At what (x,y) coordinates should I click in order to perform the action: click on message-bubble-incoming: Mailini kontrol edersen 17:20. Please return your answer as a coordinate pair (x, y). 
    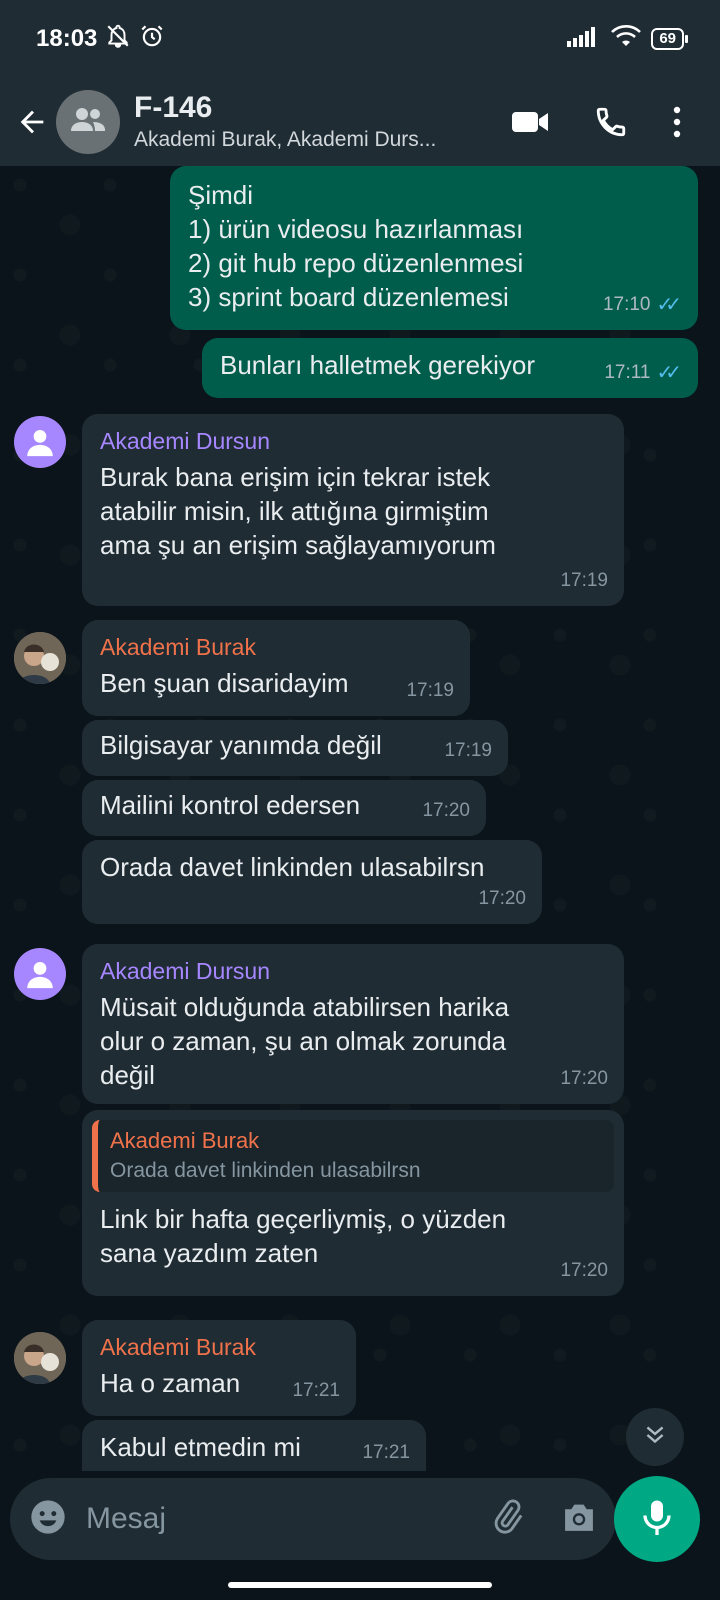
    Looking at the image, I should click on (284, 808).